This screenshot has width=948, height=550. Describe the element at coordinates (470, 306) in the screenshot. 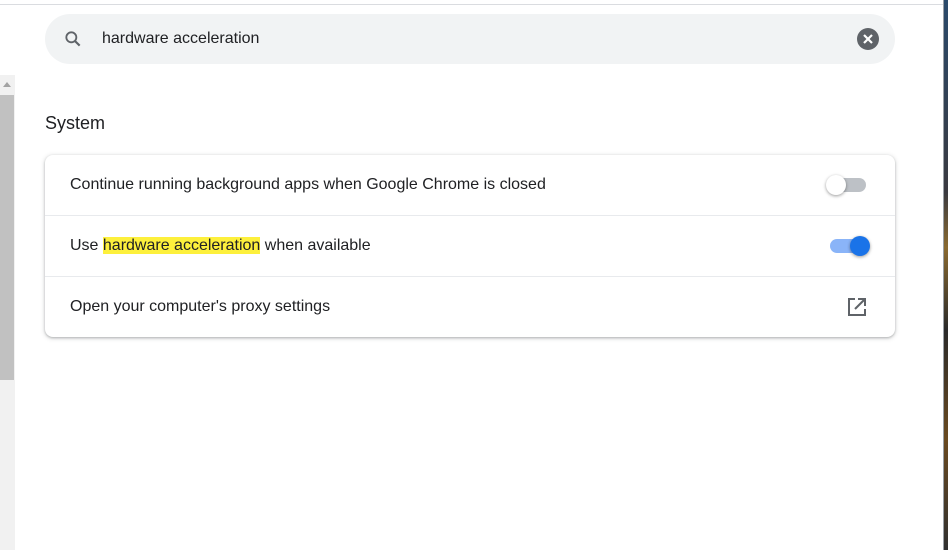

I see `setting-proxy: Open your computer's proxy settings` at that location.